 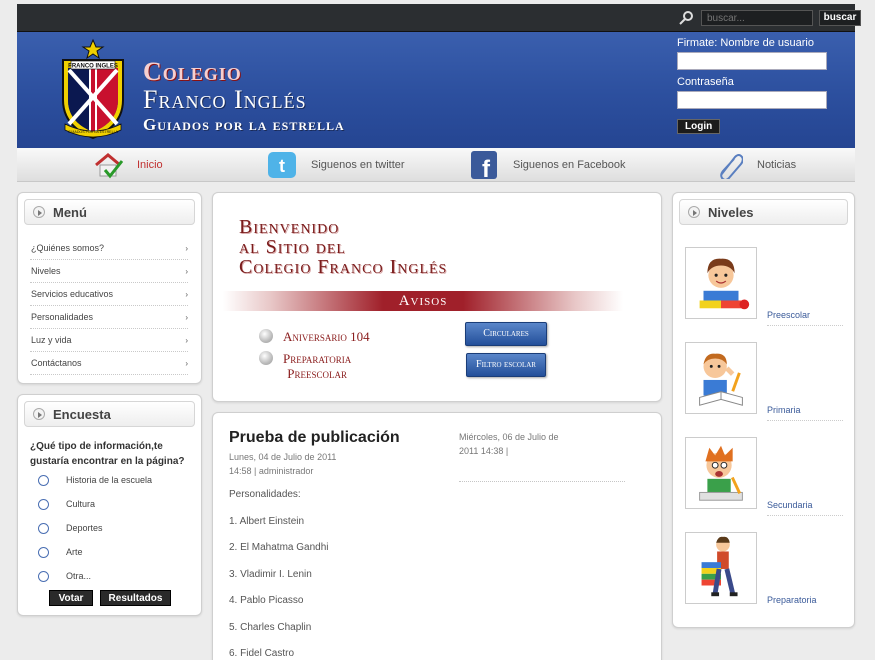 I want to click on poll-option: Deportes, so click(x=70, y=528).